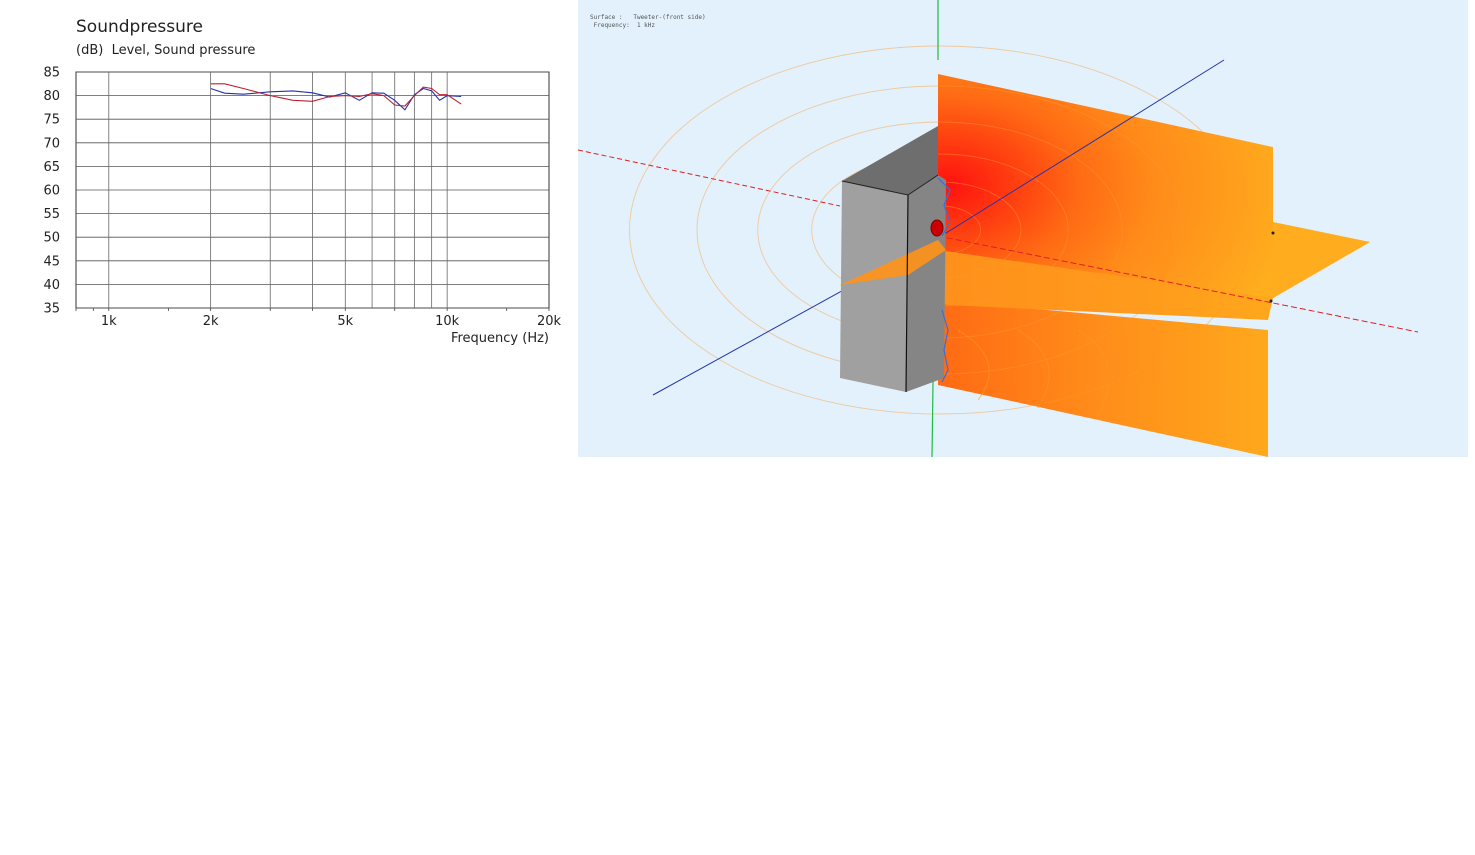 This screenshot has height=855, width=1475. Describe the element at coordinates (51, 73) in the screenshot. I see `y-tick-label: 85` at that location.